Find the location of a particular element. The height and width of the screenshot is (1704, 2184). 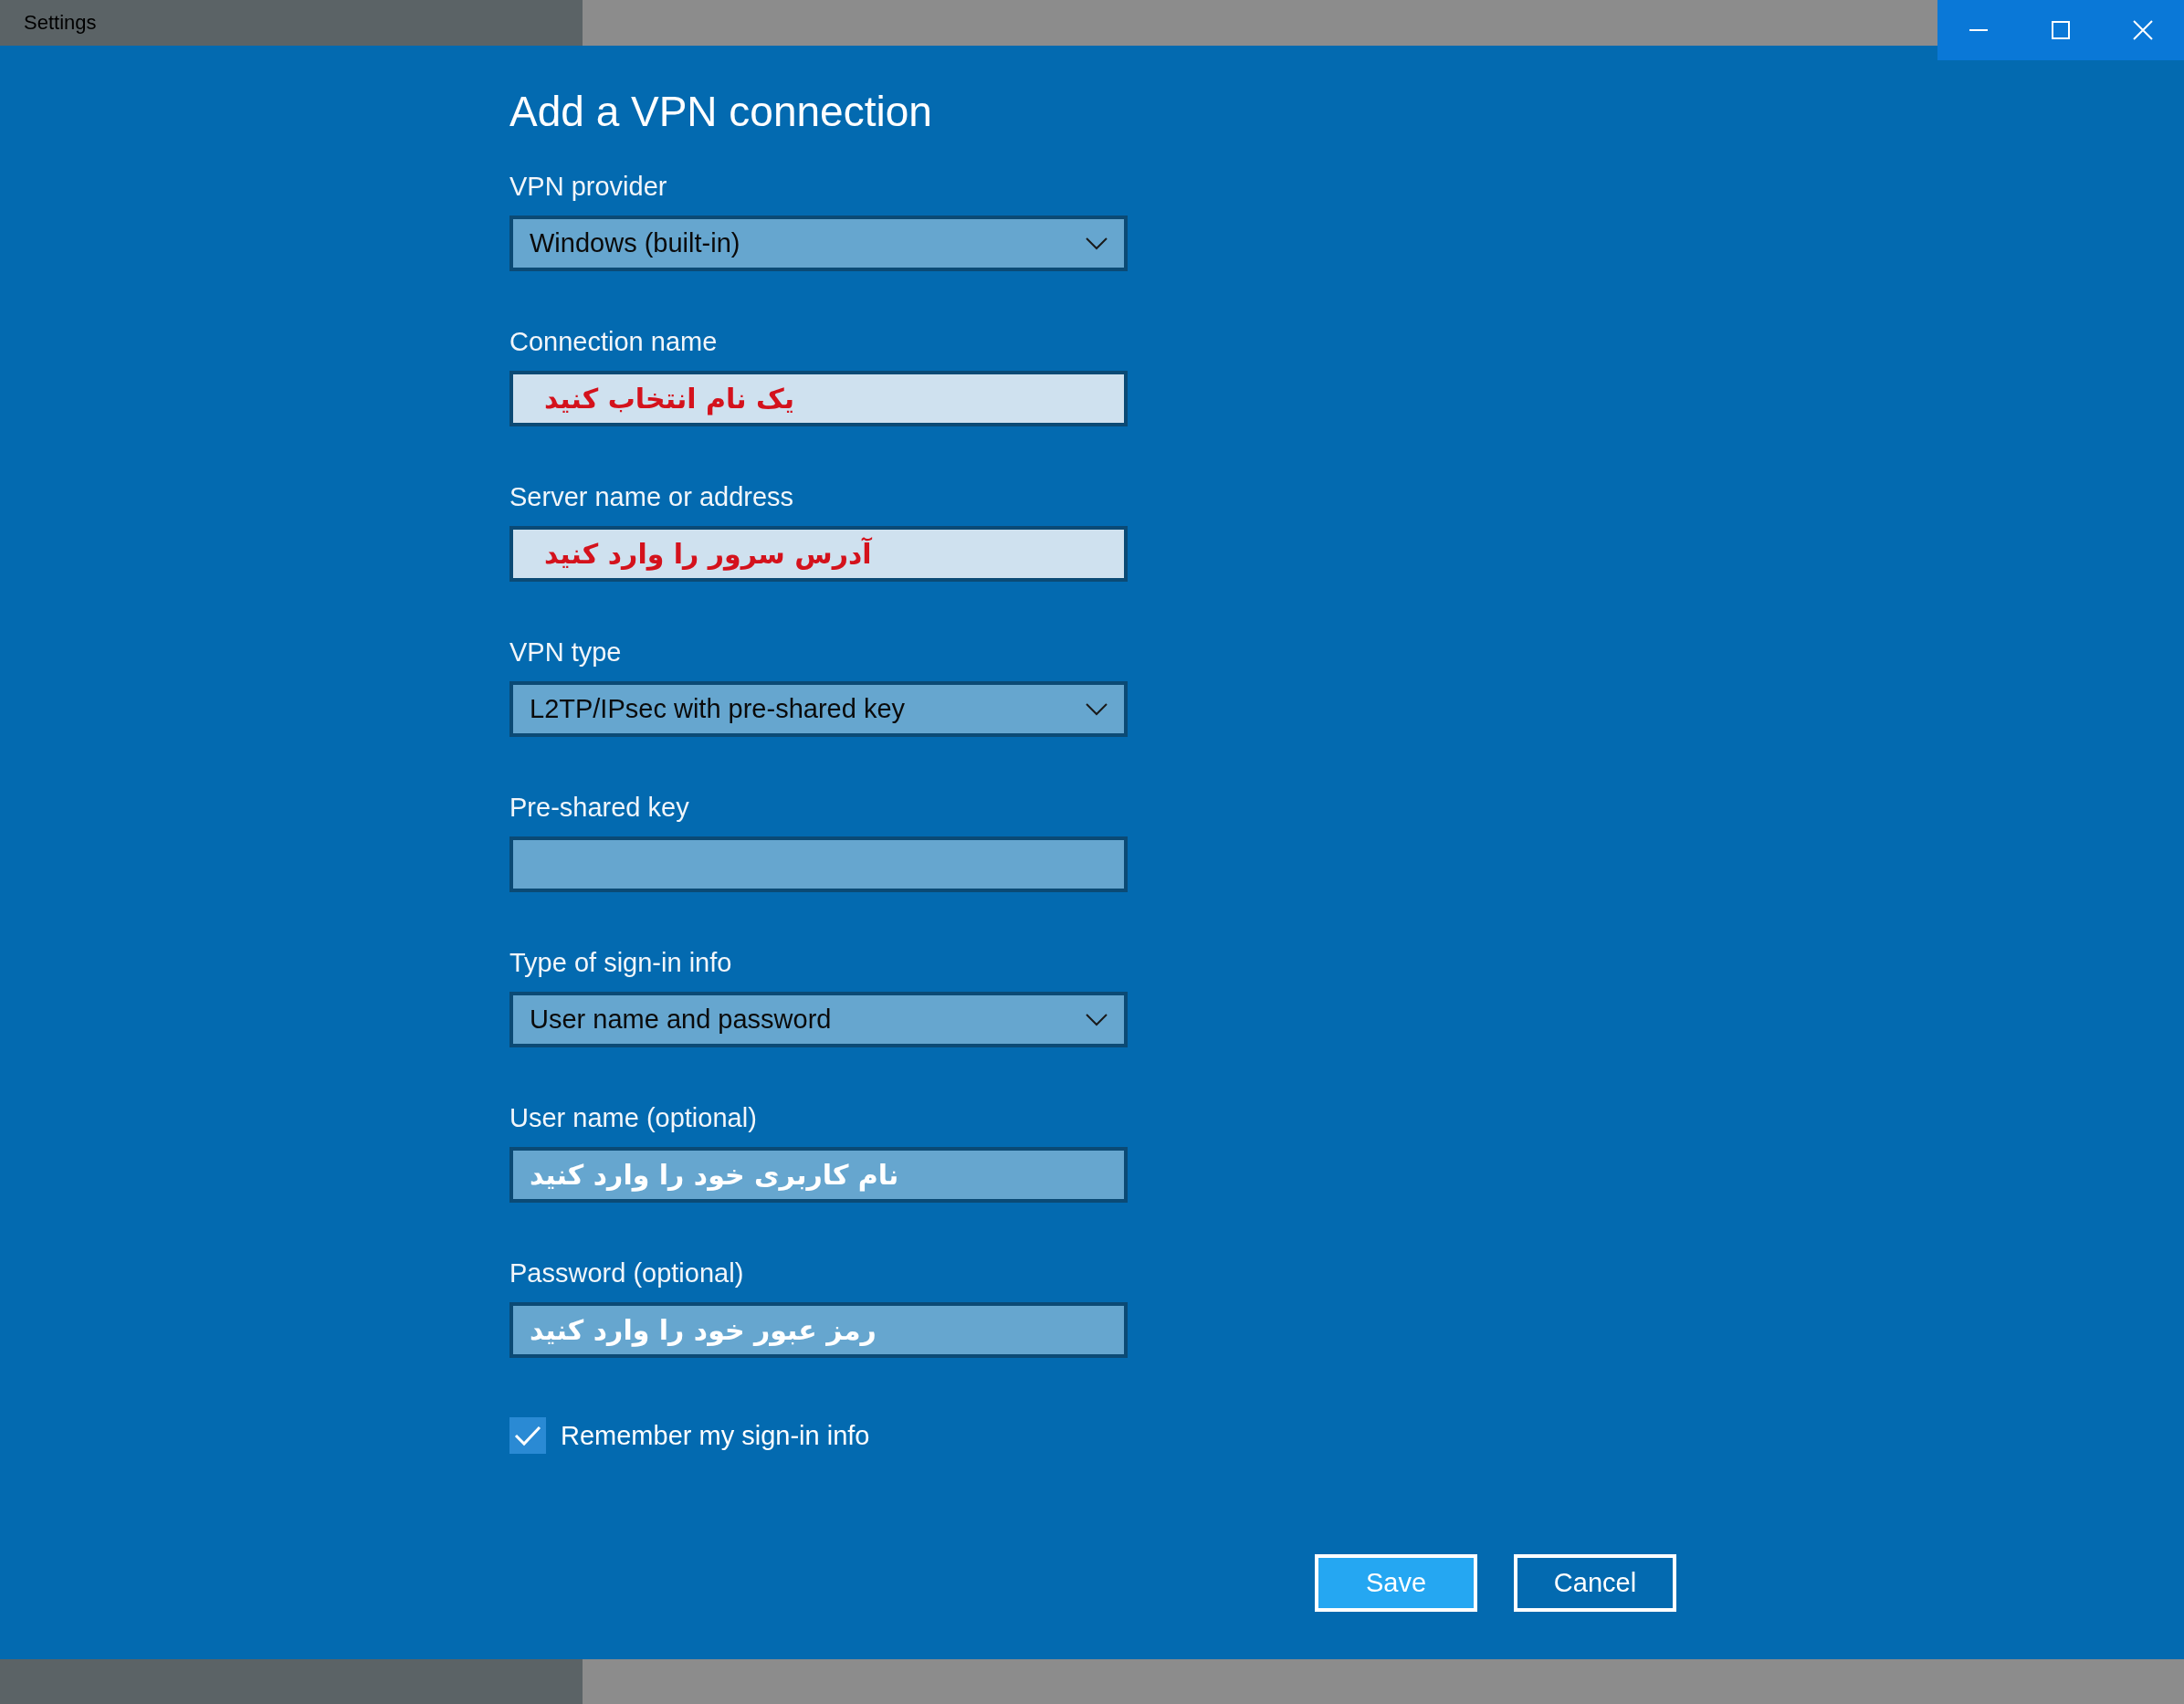

field-label: Password (optional) is located at coordinates (627, 1273).